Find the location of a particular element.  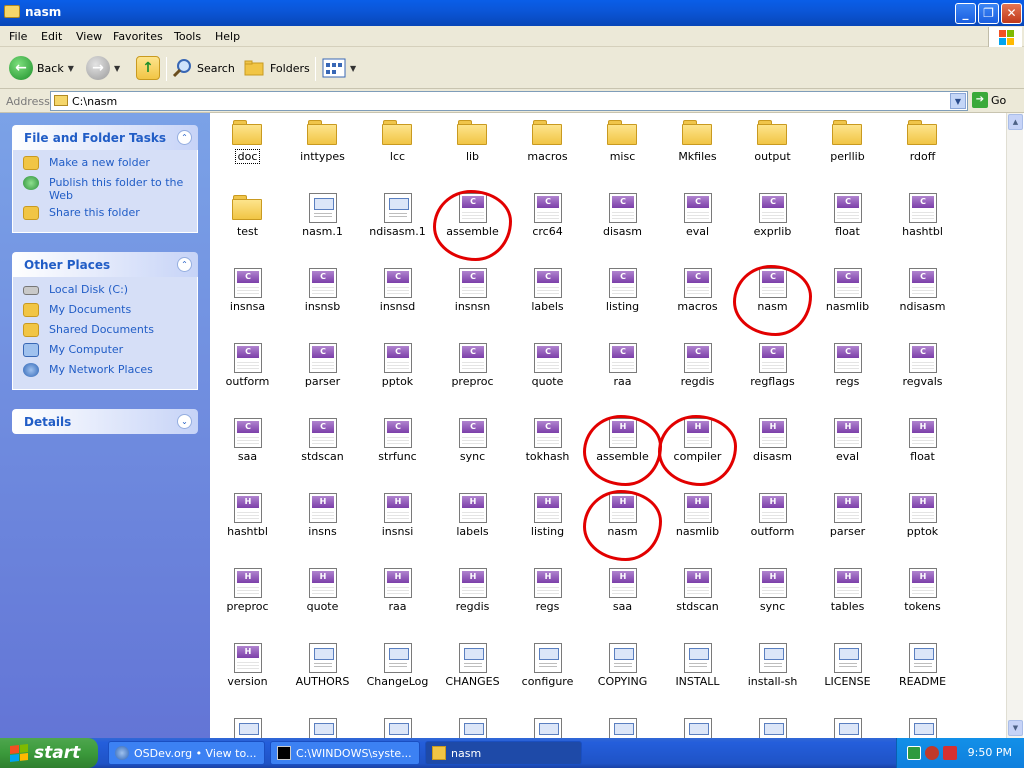

file-item: listing is located at coordinates (547, 525).